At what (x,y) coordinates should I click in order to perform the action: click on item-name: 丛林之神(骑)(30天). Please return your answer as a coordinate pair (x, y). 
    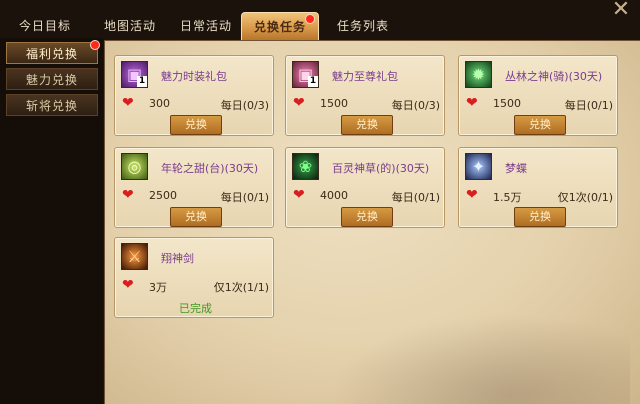
    Looking at the image, I should click on (554, 76).